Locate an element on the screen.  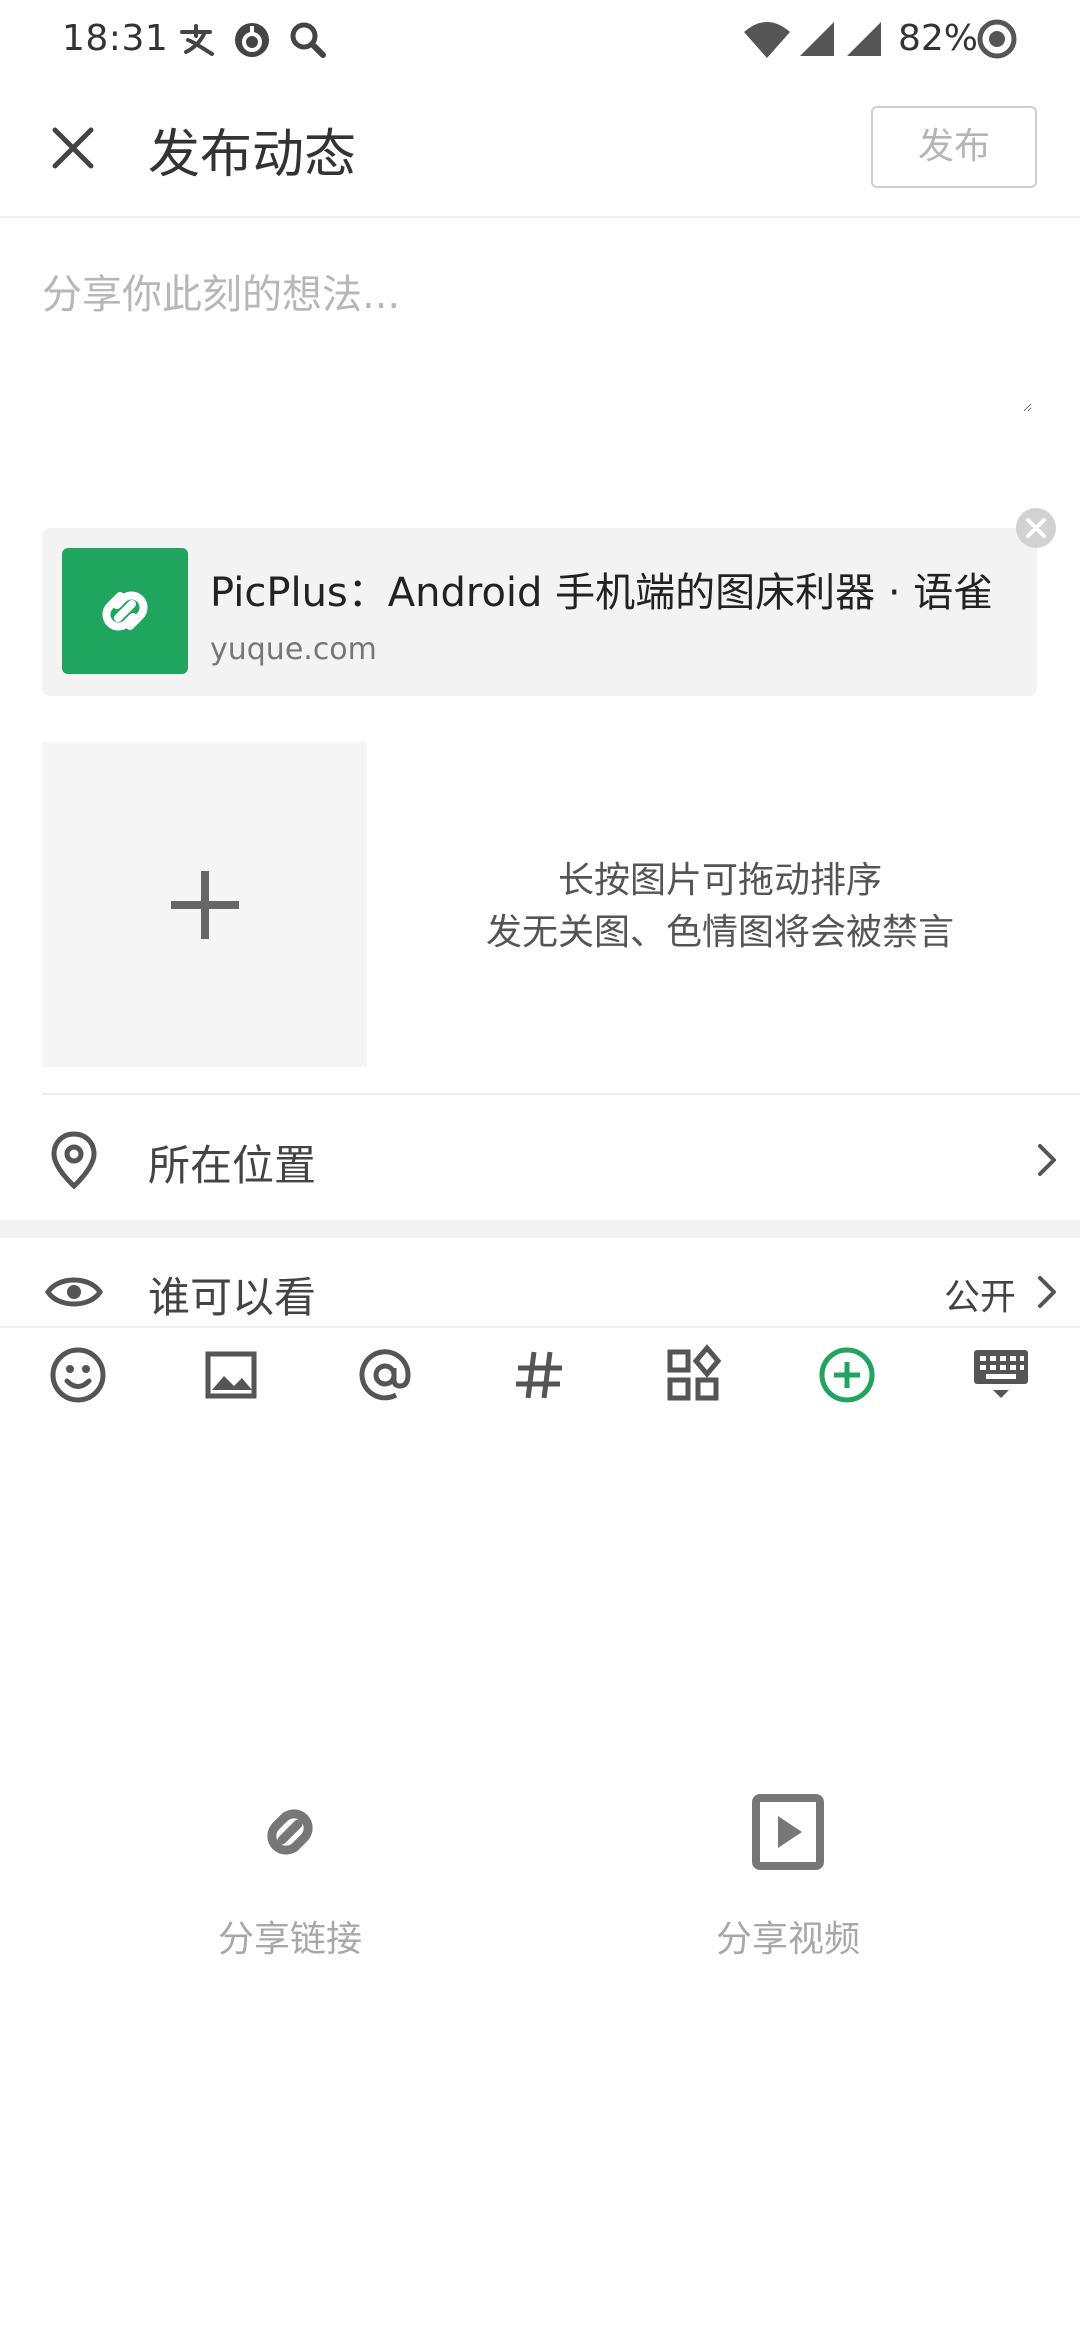
image-hint-line2: 发无关图、色情图将会被禁言 is located at coordinates (719, 932).